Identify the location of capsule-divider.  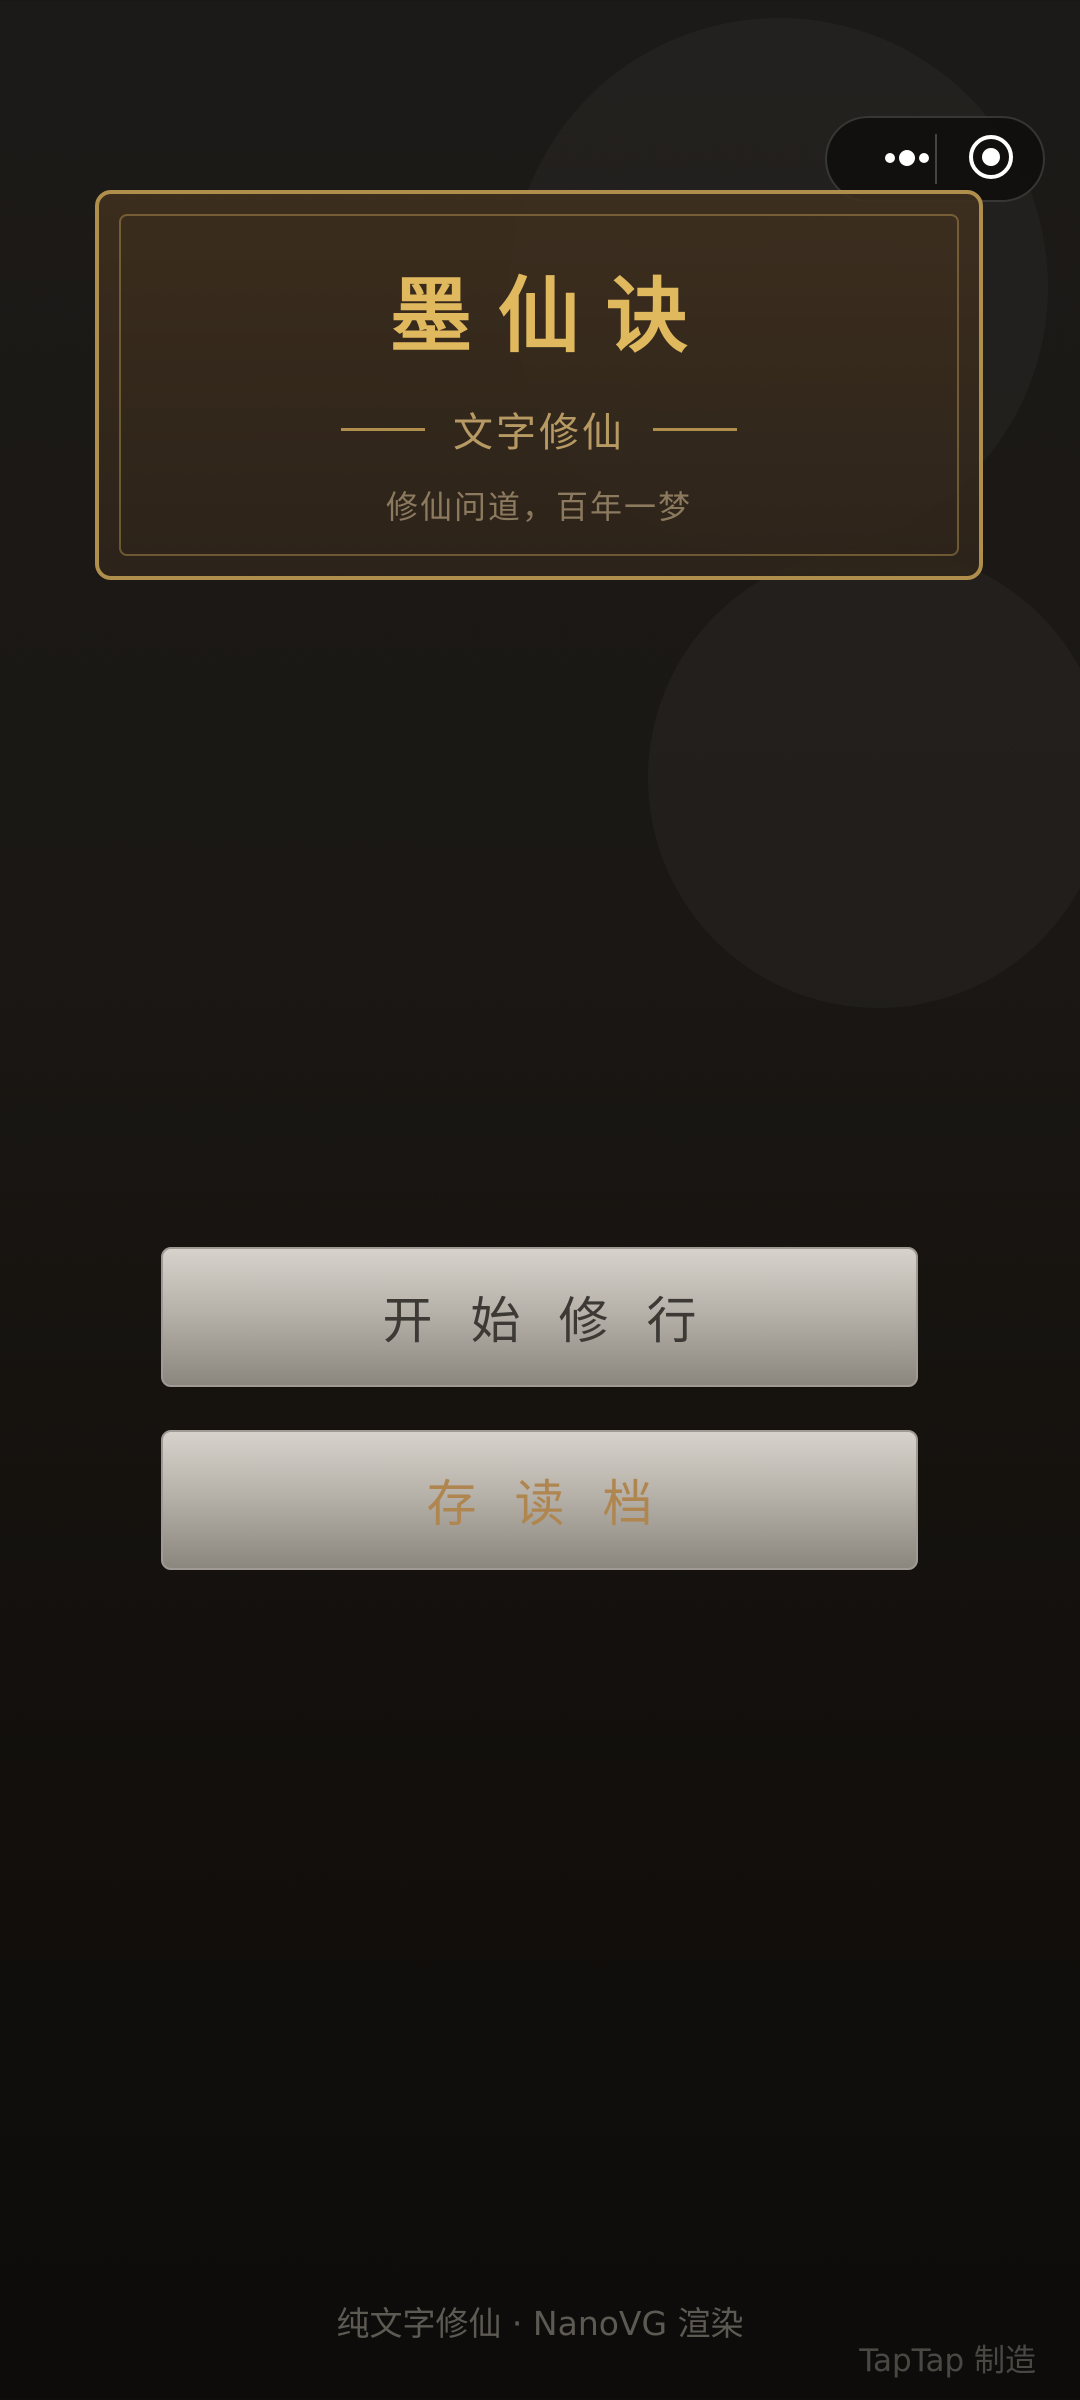
(936, 159).